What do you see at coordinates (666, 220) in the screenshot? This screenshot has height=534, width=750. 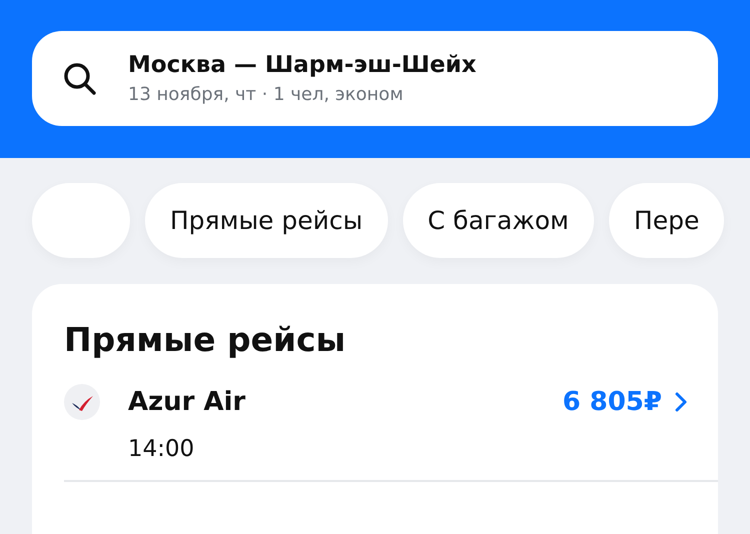 I see `filter-chip: Пере` at bounding box center [666, 220].